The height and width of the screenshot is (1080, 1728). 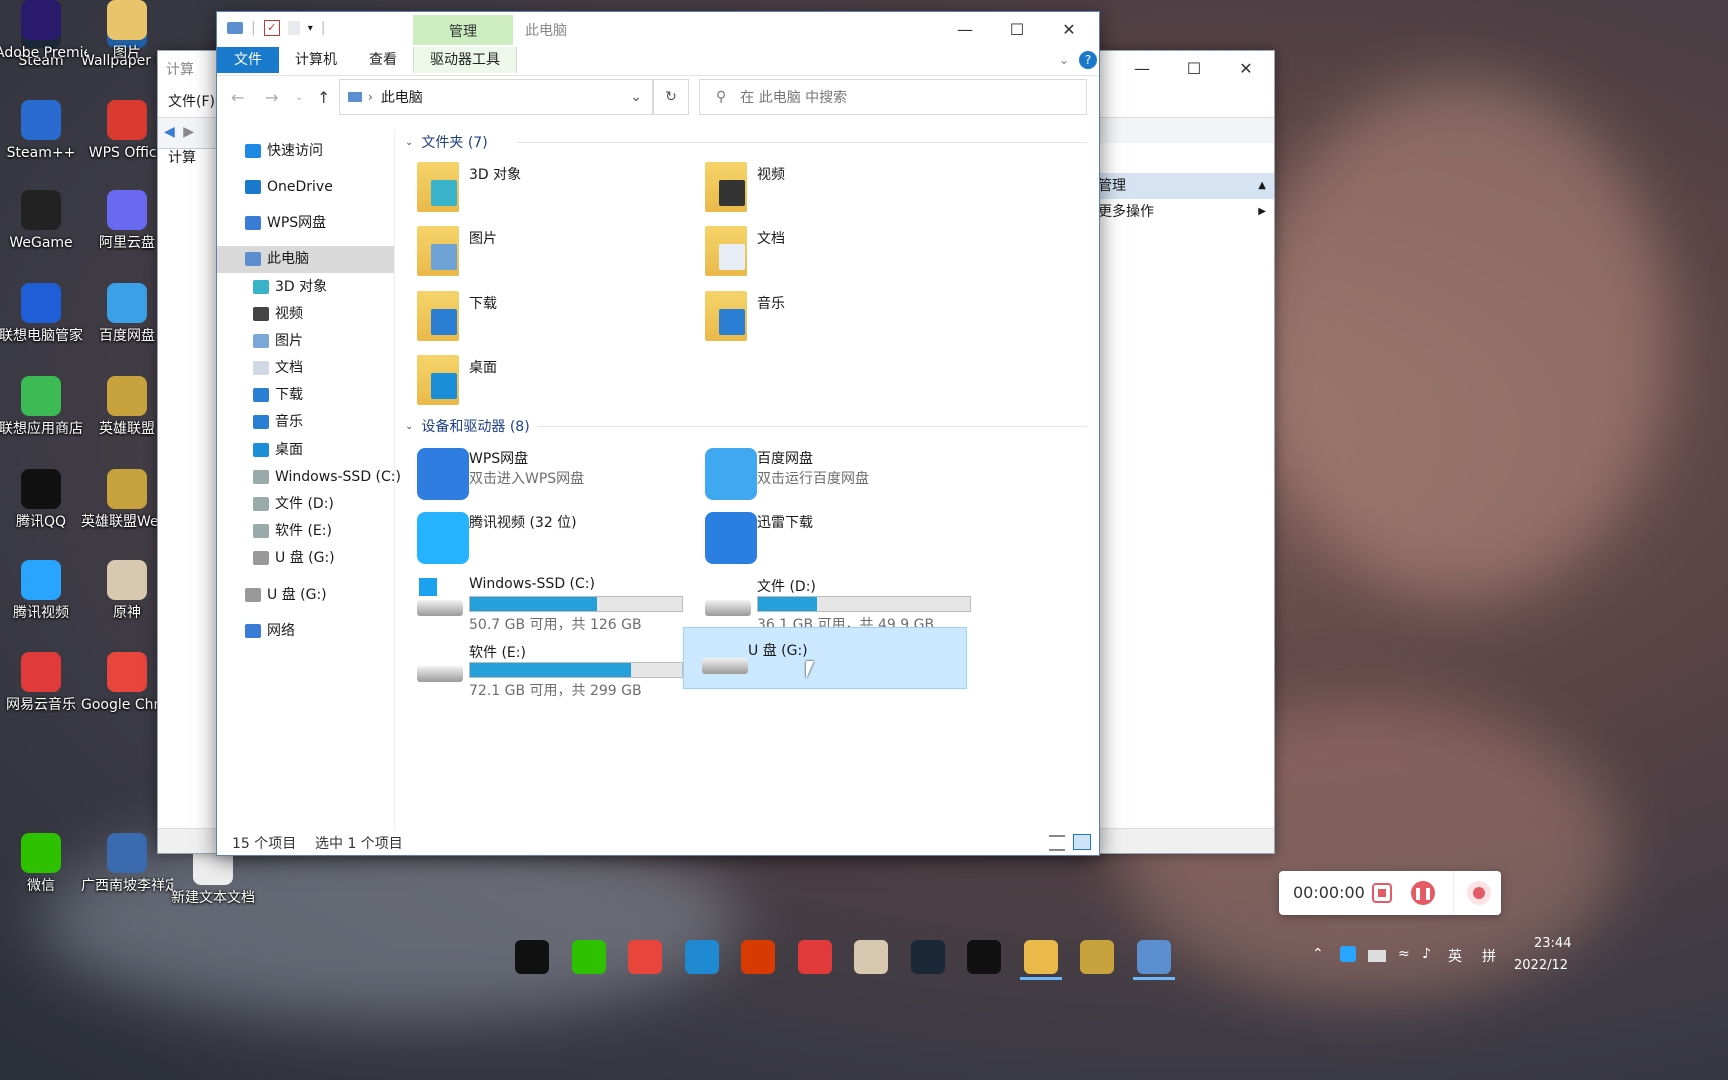 What do you see at coordinates (547, 668) in the screenshot?
I see `drive-item: 软件 (E:) 72.1 GB 可用，共 299 GB` at bounding box center [547, 668].